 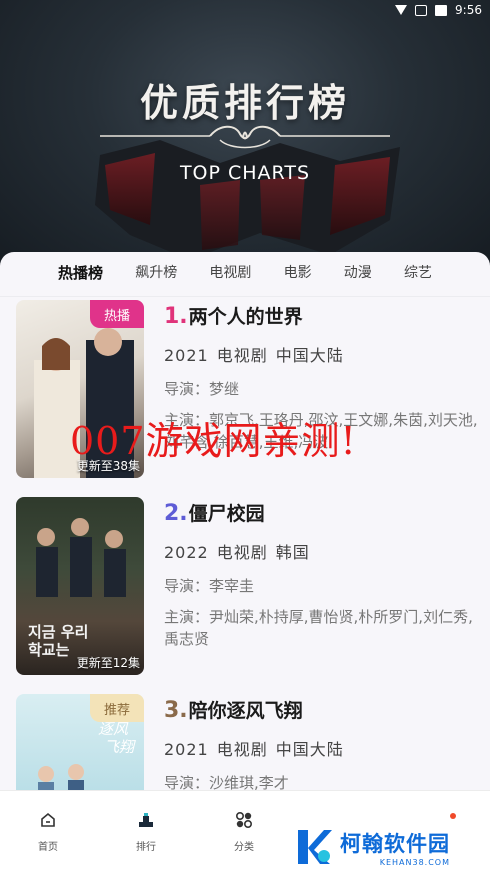 I want to click on battery-icon, so click(x=441, y=10).